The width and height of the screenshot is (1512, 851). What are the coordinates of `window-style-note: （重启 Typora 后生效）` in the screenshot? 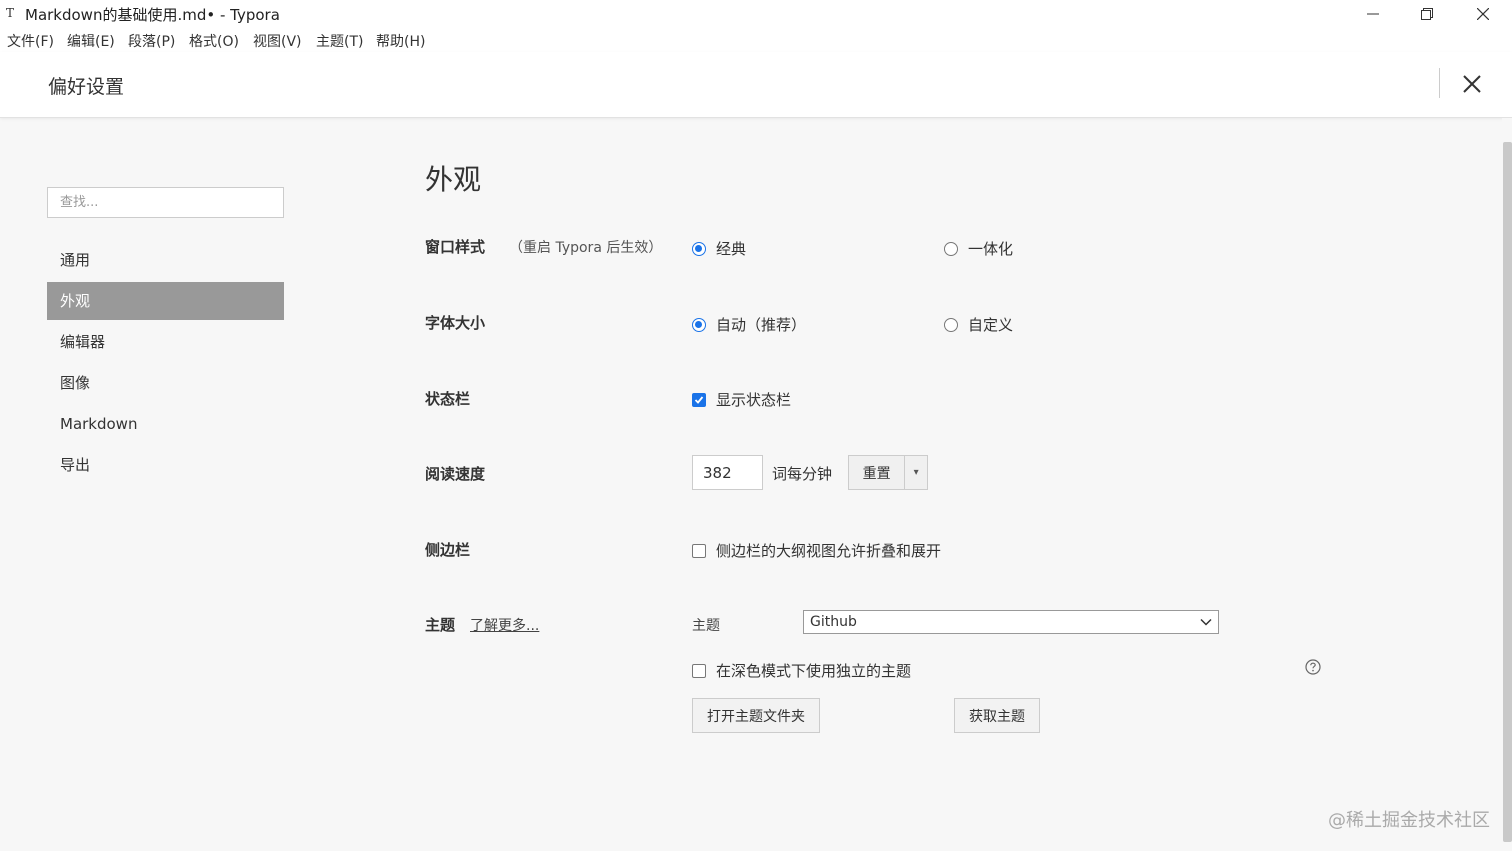 It's located at (586, 248).